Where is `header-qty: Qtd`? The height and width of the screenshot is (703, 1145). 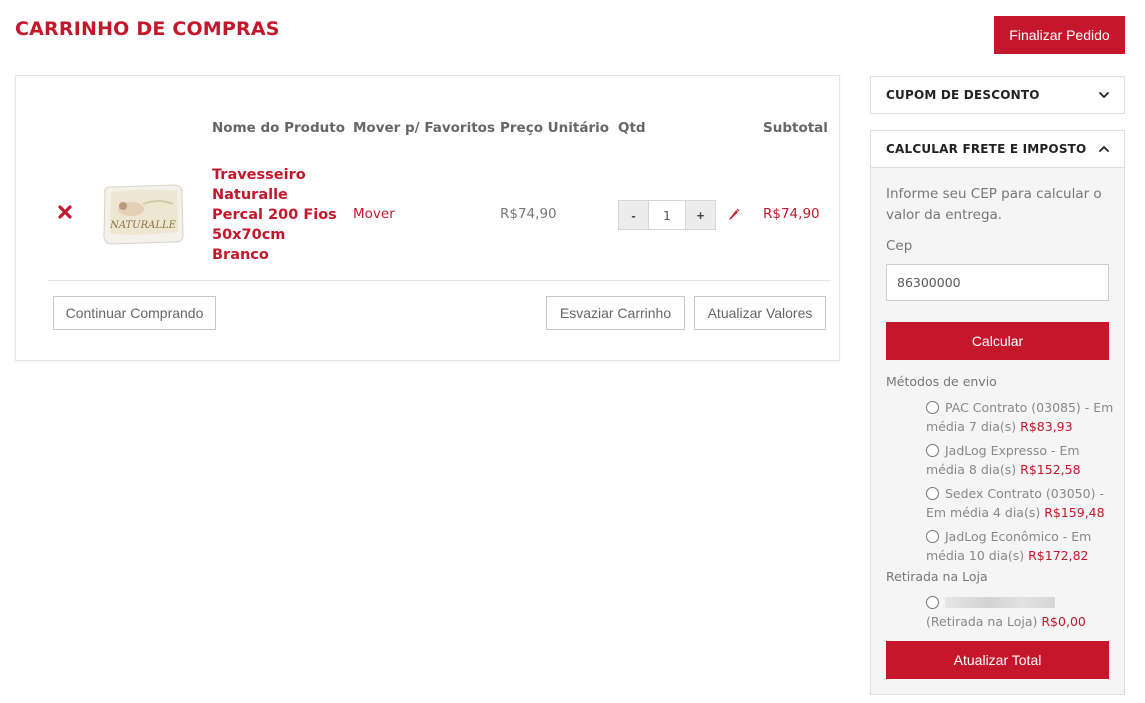
header-qty: Qtd is located at coordinates (632, 128).